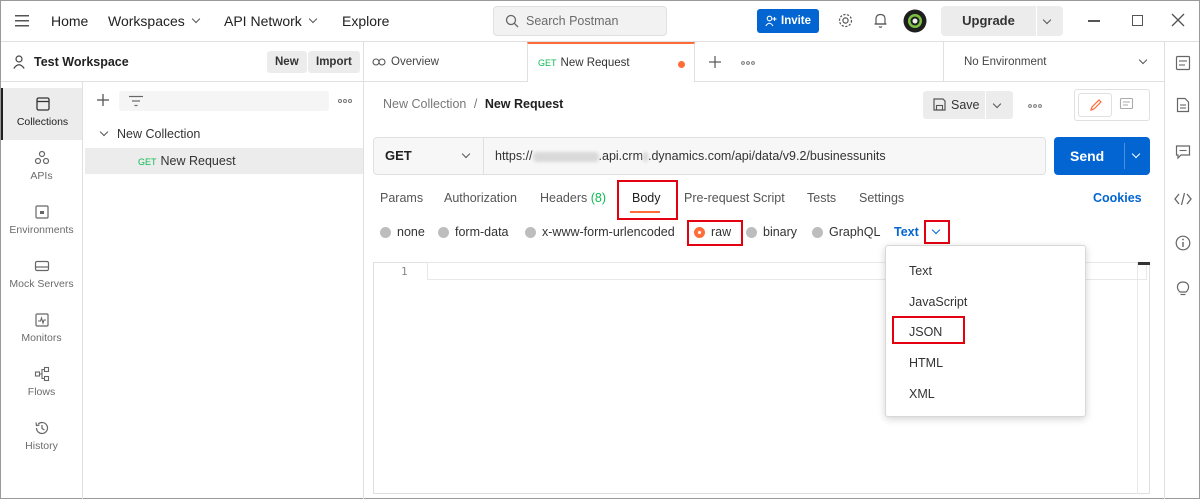 The height and width of the screenshot is (499, 1200). What do you see at coordinates (42, 374) in the screenshot?
I see `flows-icon` at bounding box center [42, 374].